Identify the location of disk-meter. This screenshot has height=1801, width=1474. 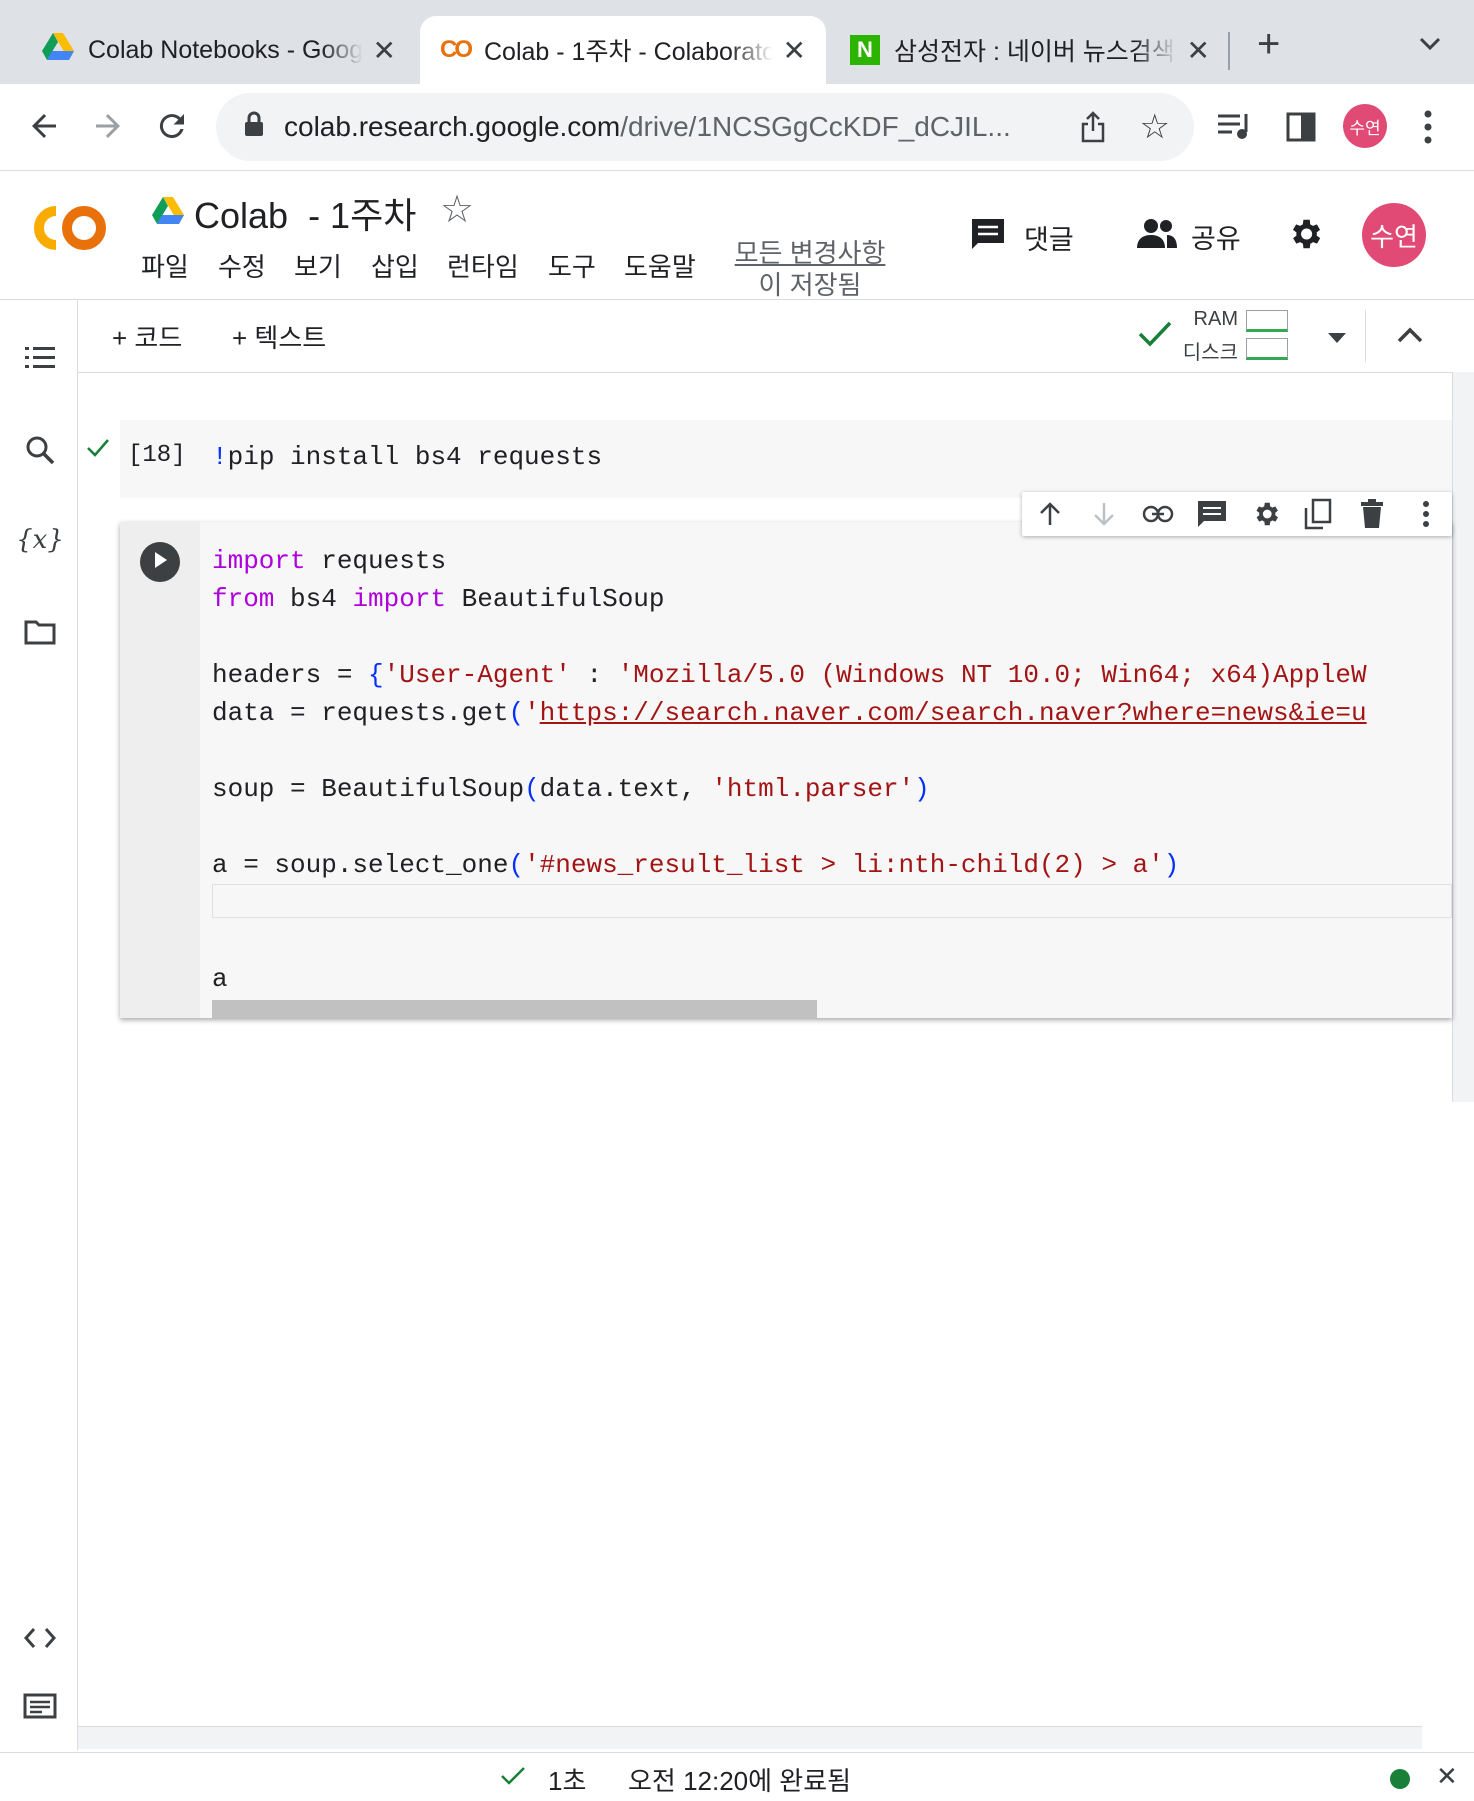
(1267, 349).